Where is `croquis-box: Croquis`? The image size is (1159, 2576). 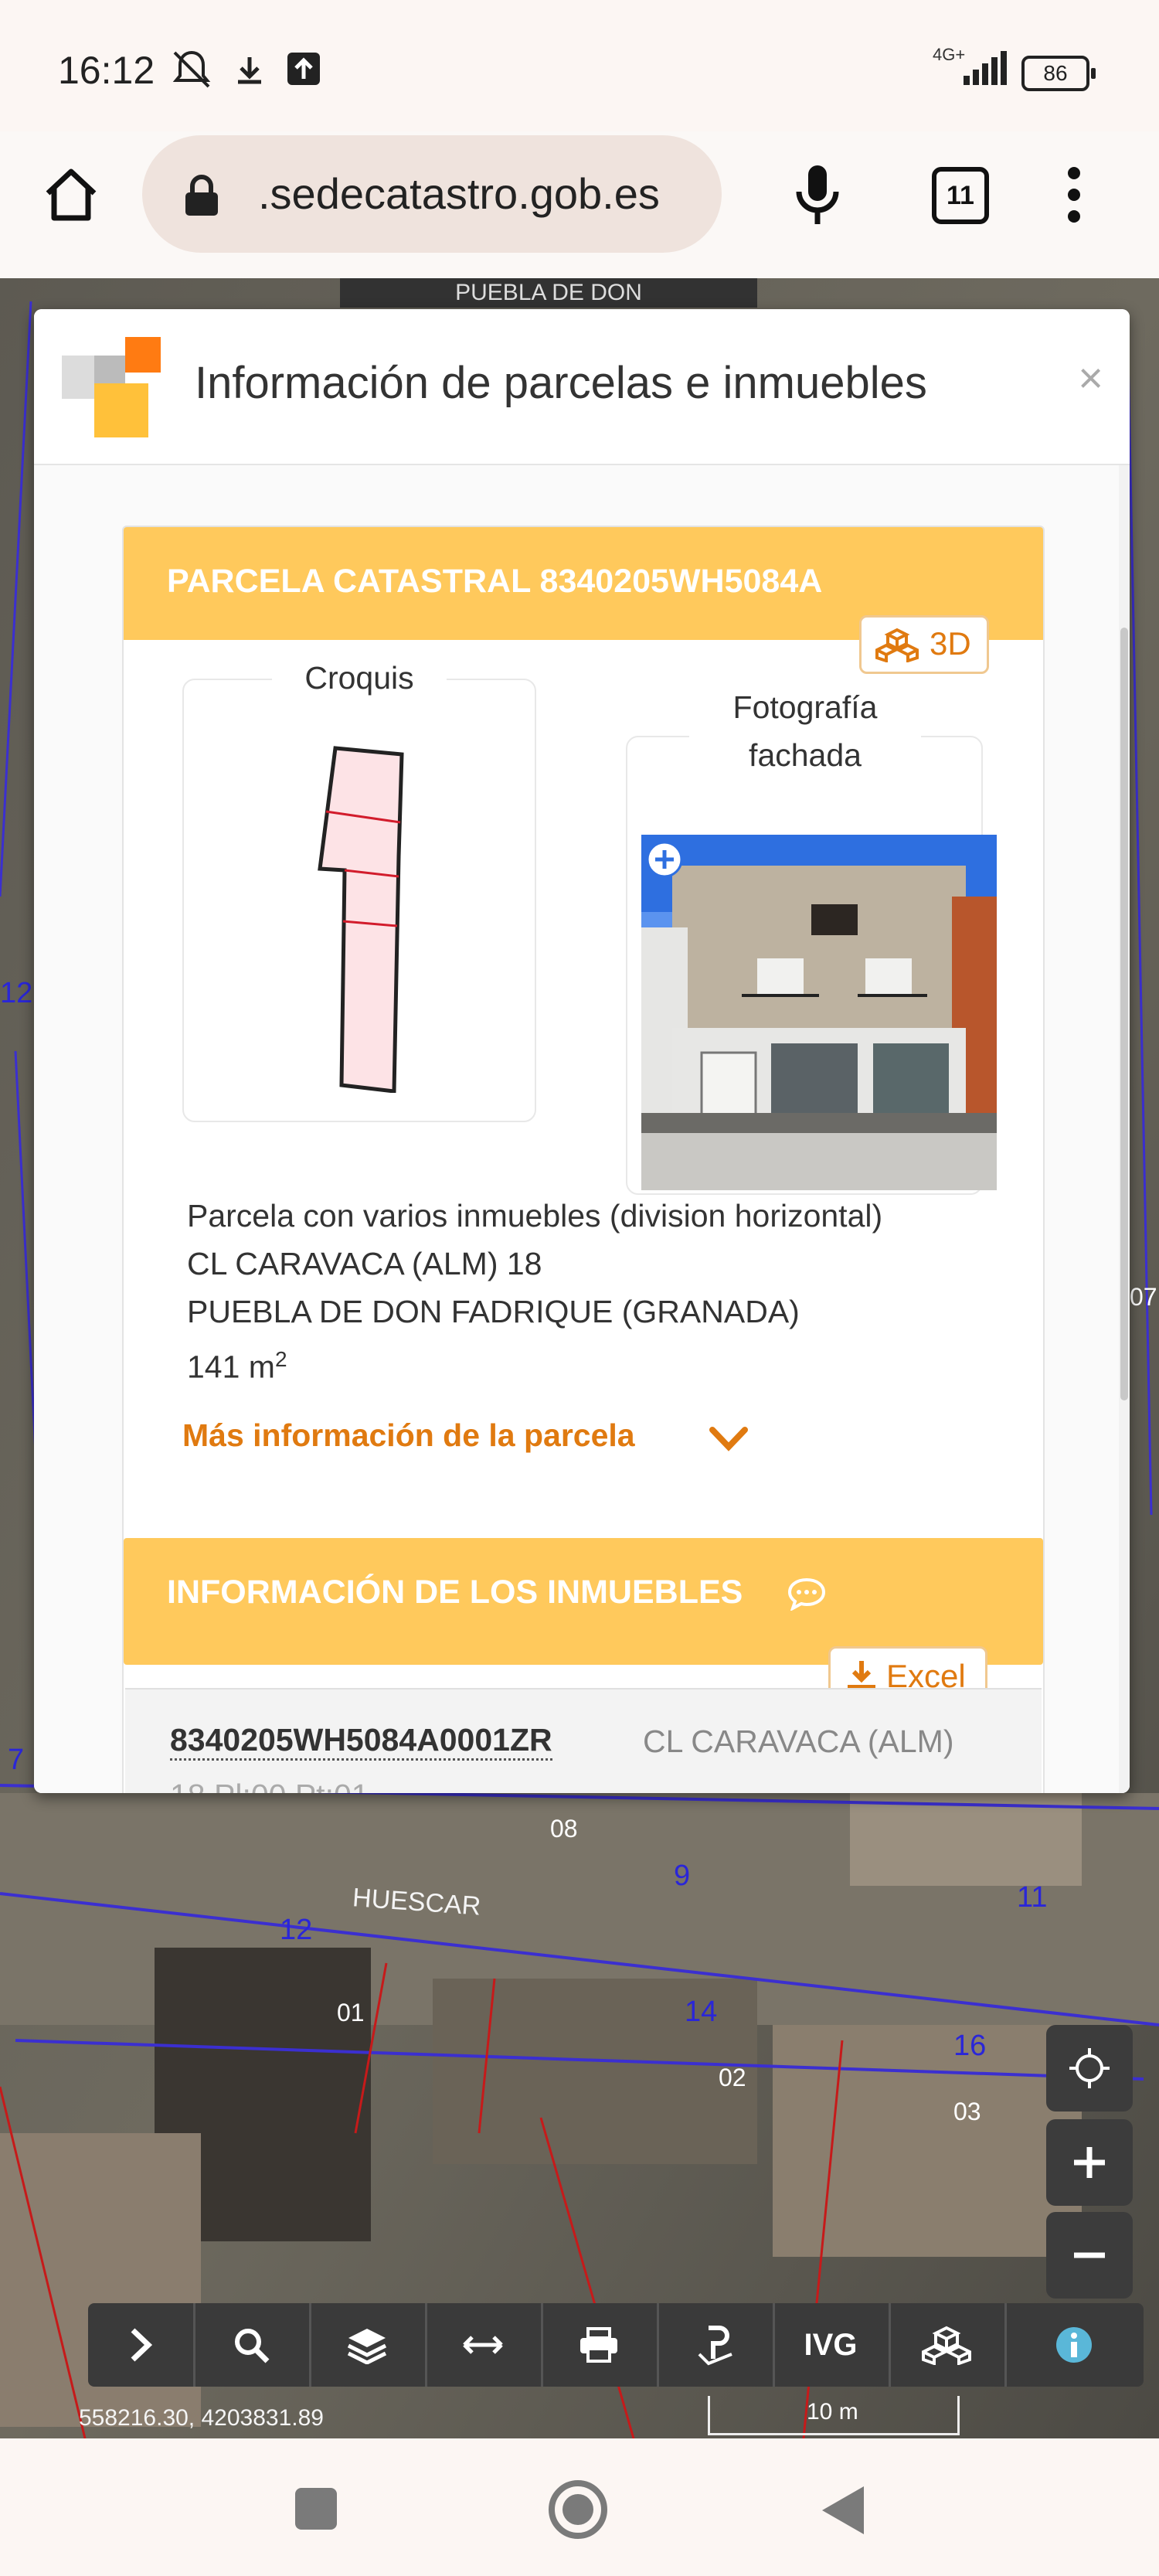
croquis-box: Croquis is located at coordinates (359, 891).